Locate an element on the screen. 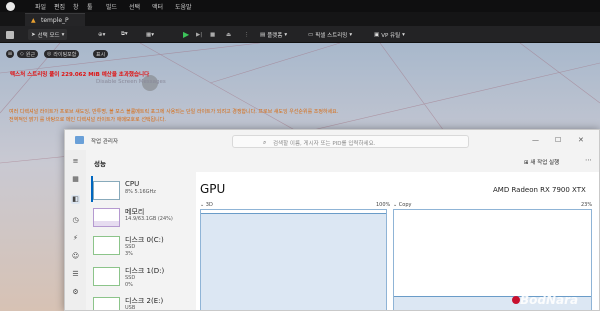  disk1-mini-graph is located at coordinates (106, 276).